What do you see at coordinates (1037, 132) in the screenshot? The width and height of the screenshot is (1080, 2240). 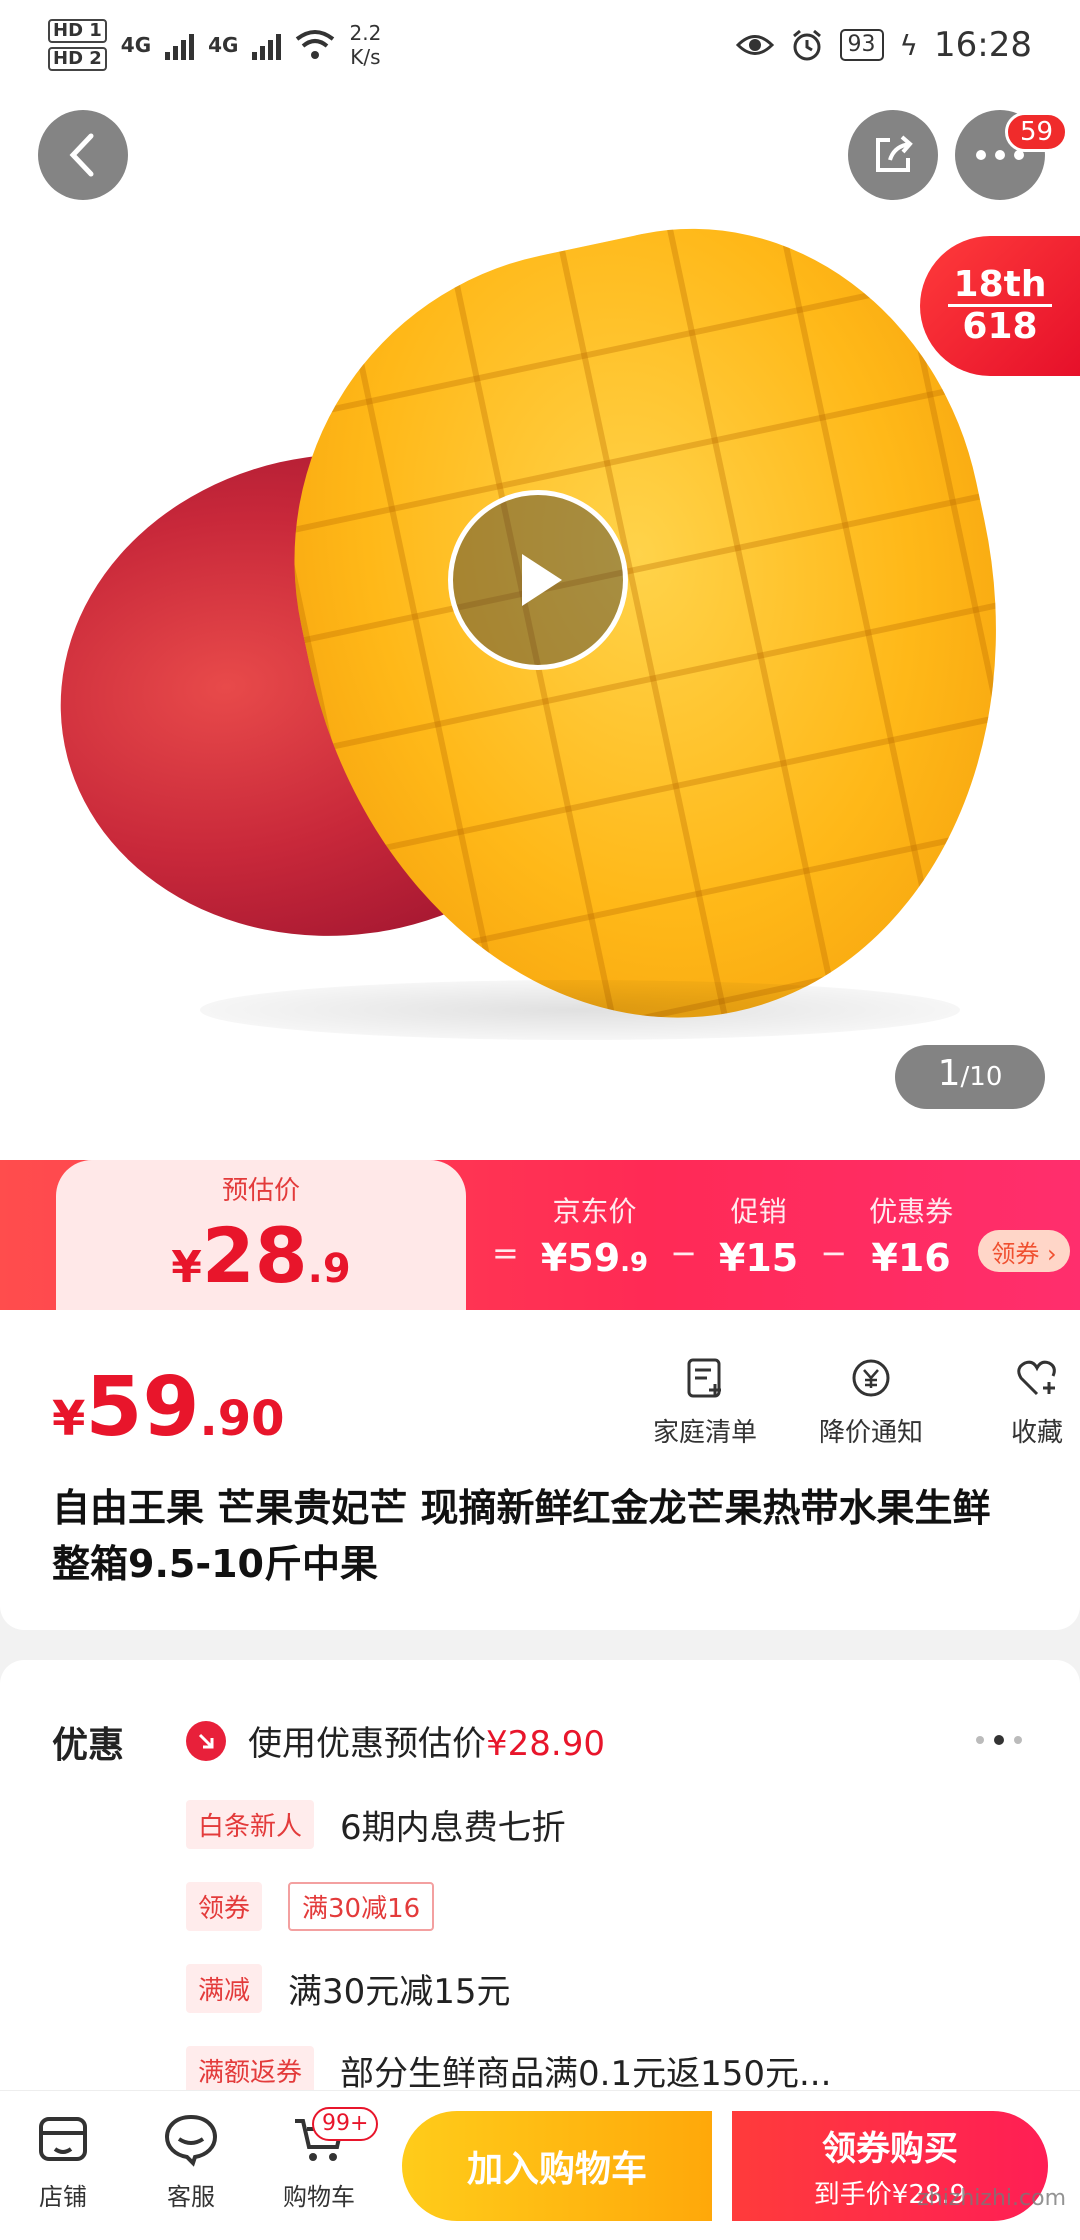 I see `message-count-badge: 59` at bounding box center [1037, 132].